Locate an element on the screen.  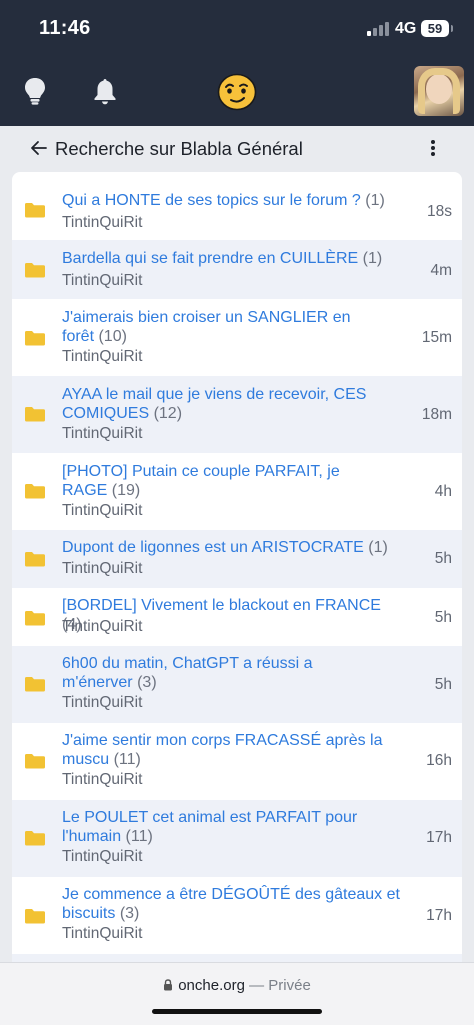
topic-title-line-2: biscuits (3) is located at coordinates (232, 913).